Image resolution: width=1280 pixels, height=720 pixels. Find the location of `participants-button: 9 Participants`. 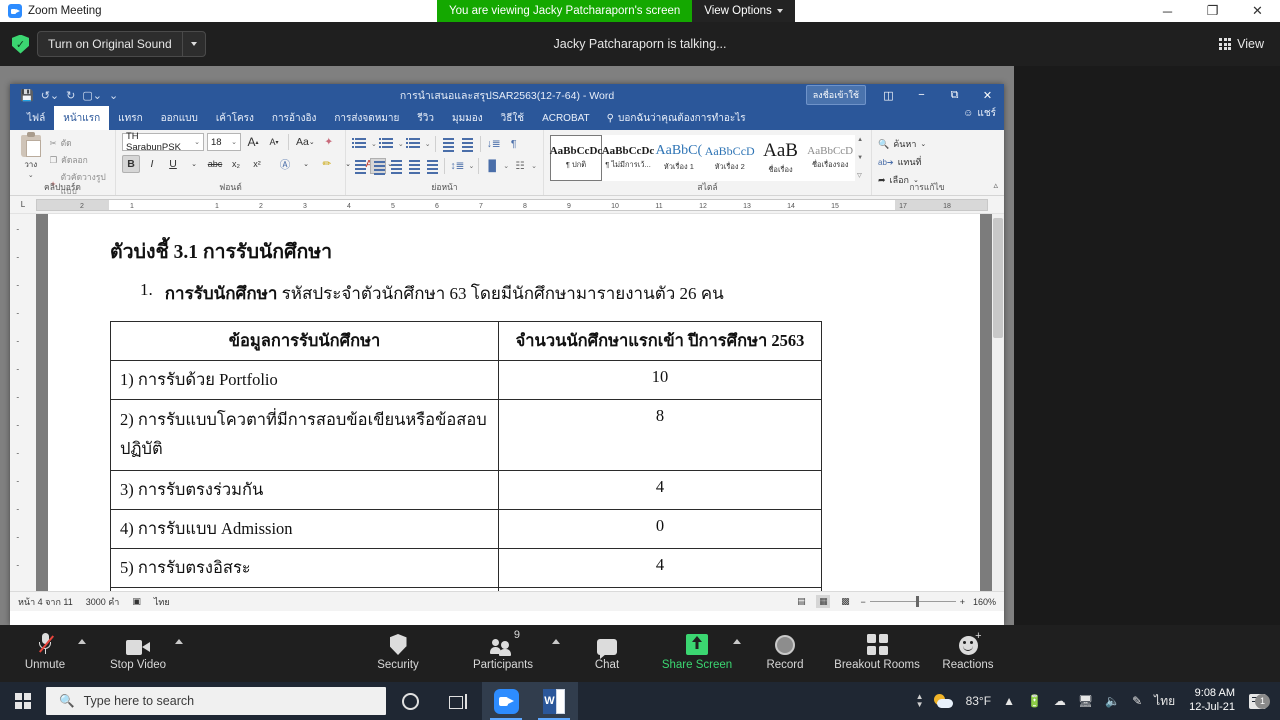

participants-button: 9 Participants is located at coordinates (503, 650).